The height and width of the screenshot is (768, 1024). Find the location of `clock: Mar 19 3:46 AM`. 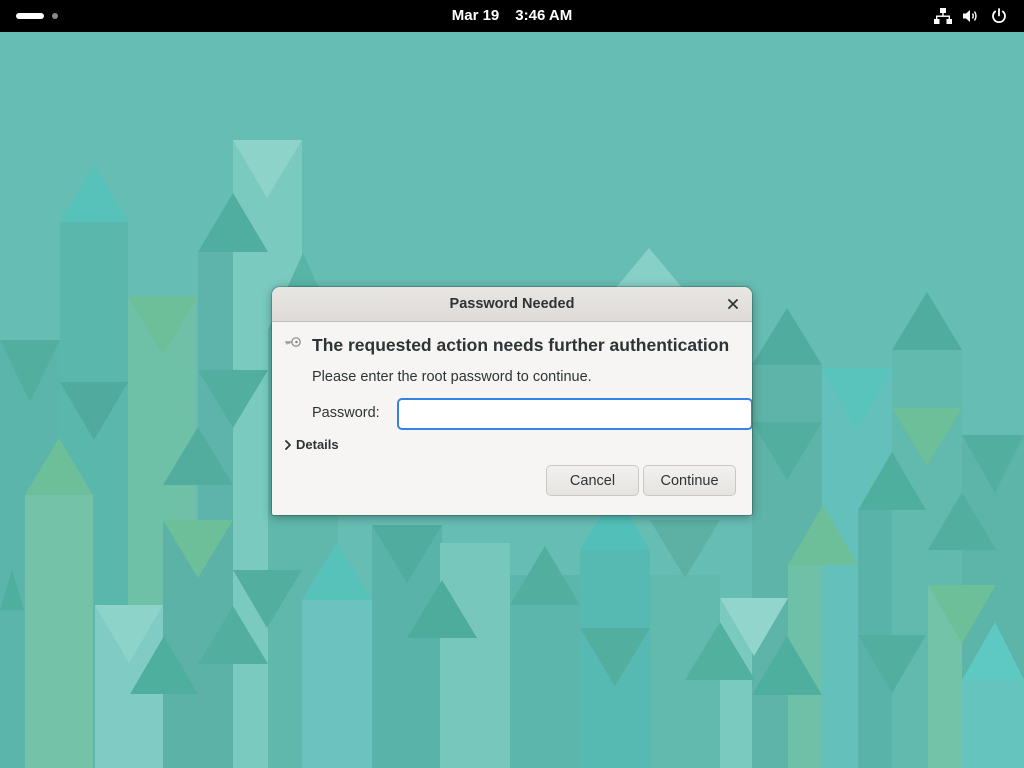

clock: Mar 19 3:46 AM is located at coordinates (512, 16).